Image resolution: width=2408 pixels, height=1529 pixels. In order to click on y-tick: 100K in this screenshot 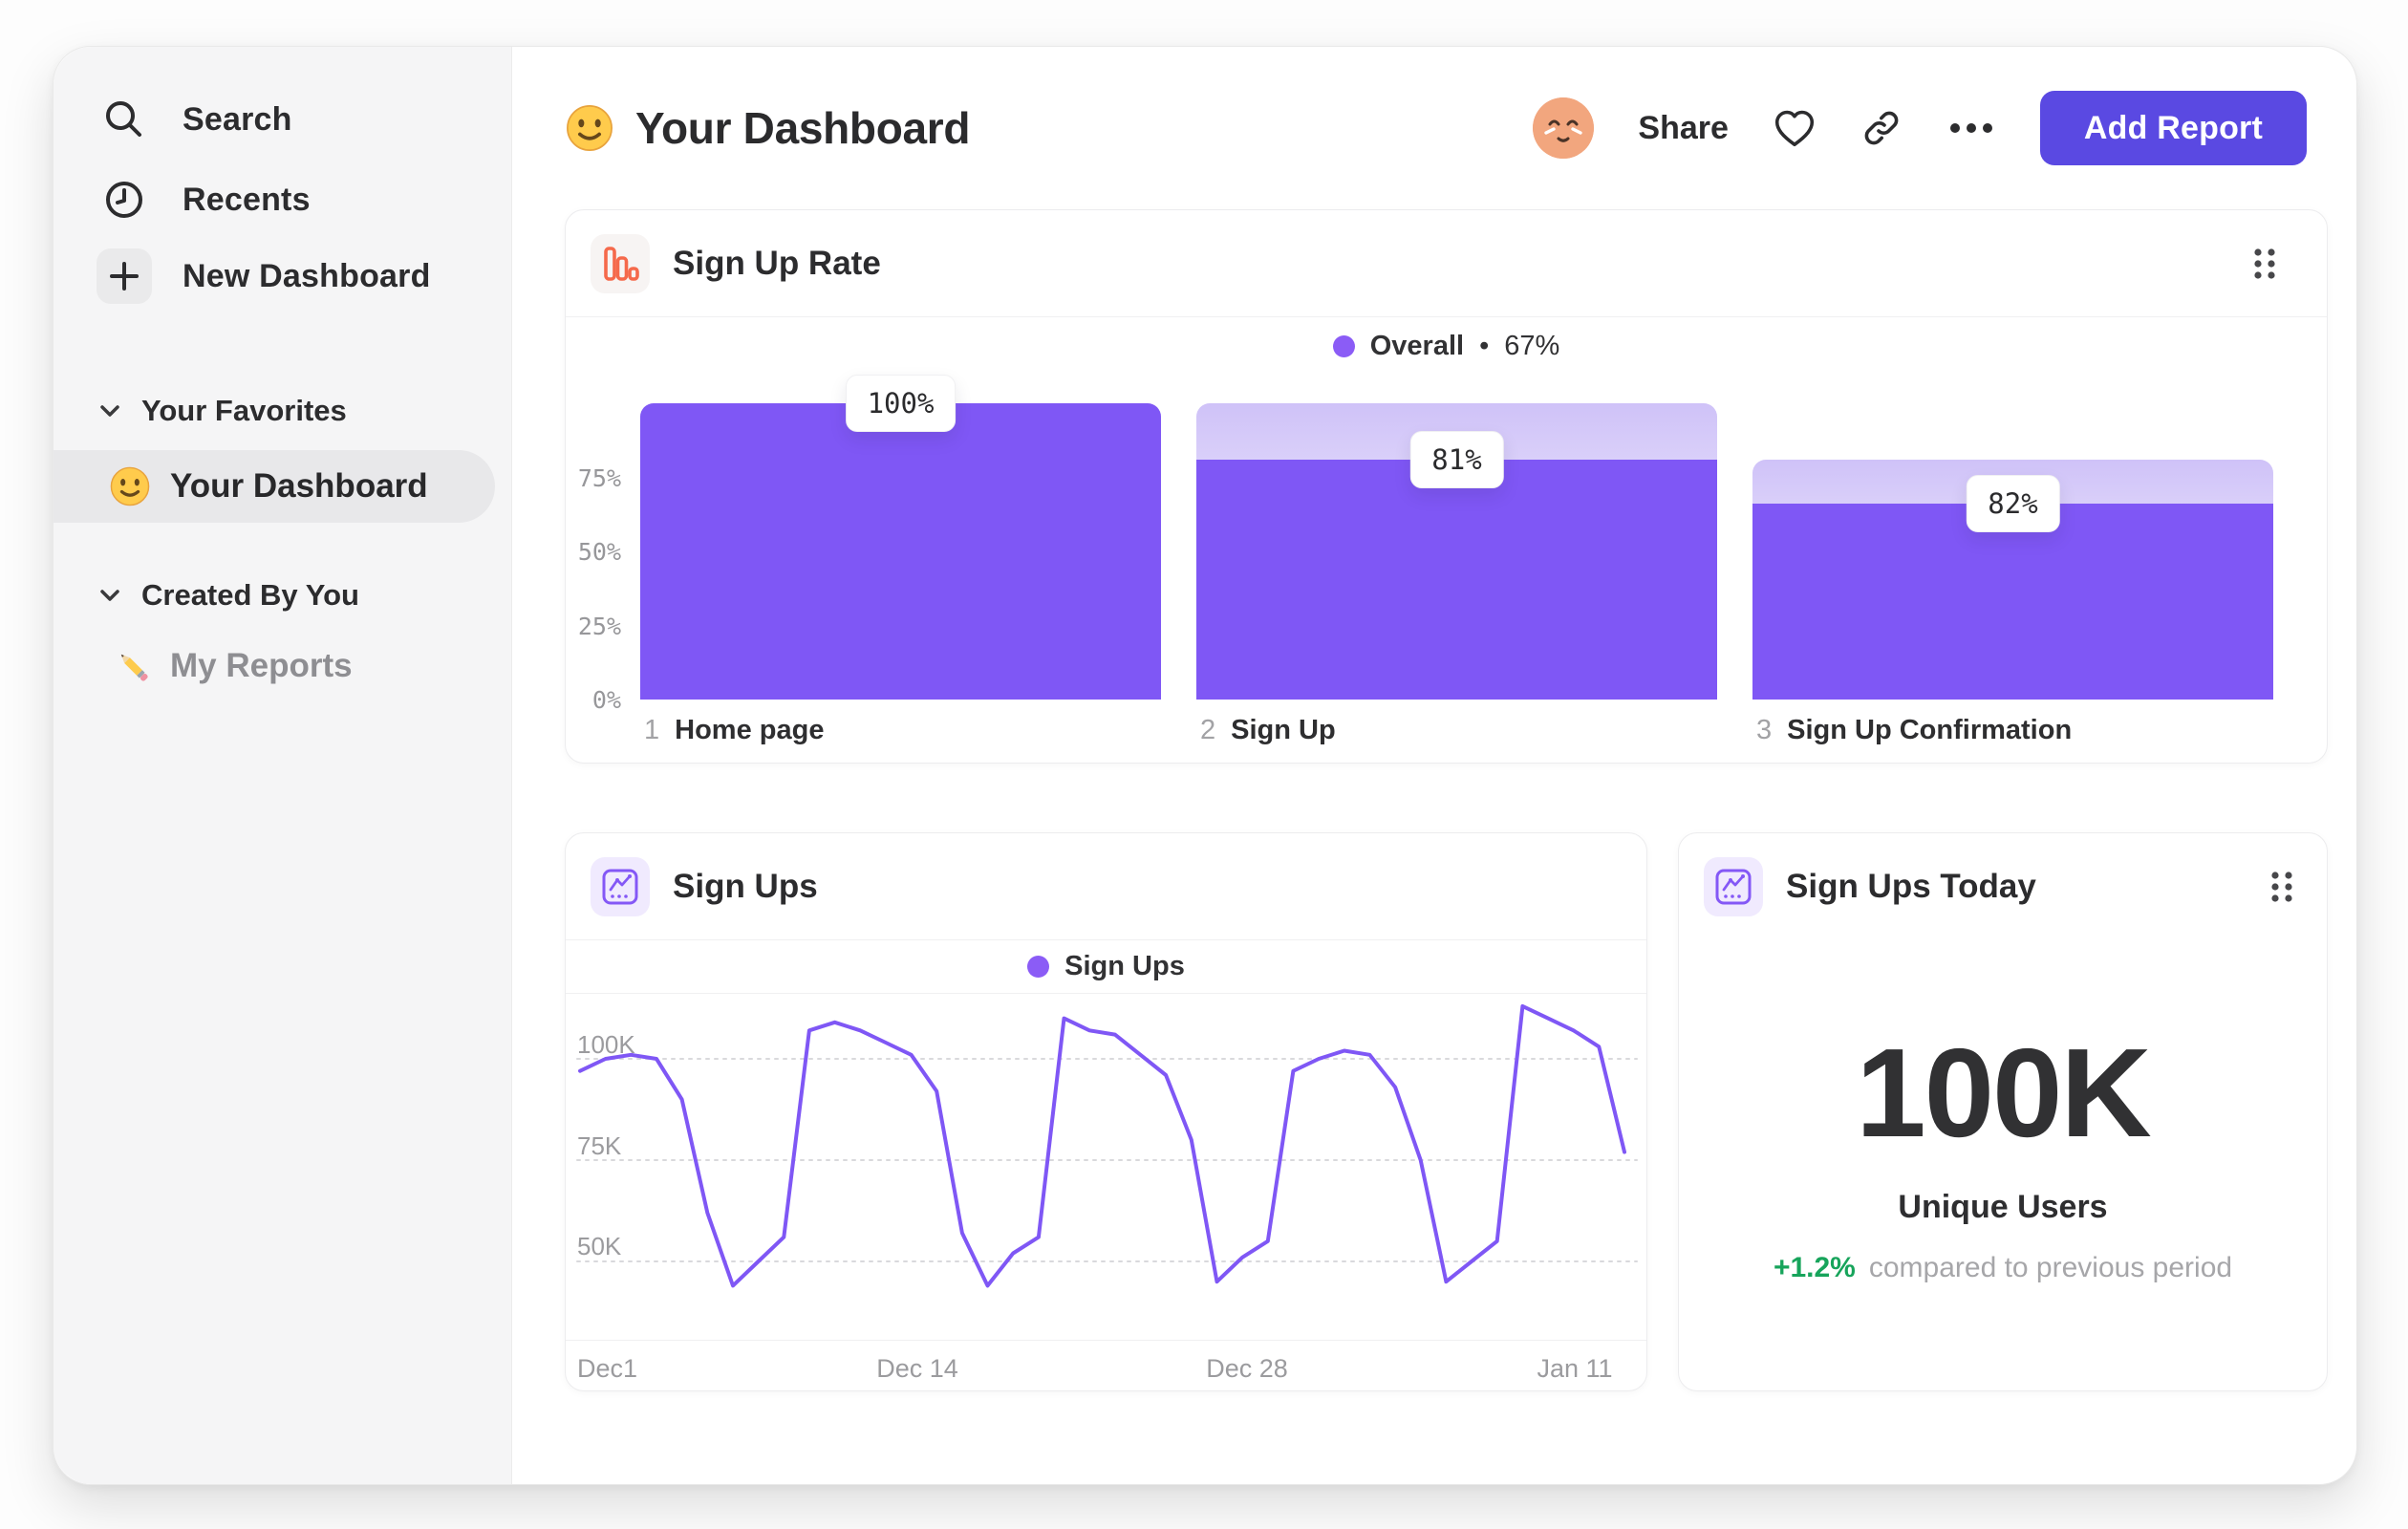, I will do `click(606, 1044)`.